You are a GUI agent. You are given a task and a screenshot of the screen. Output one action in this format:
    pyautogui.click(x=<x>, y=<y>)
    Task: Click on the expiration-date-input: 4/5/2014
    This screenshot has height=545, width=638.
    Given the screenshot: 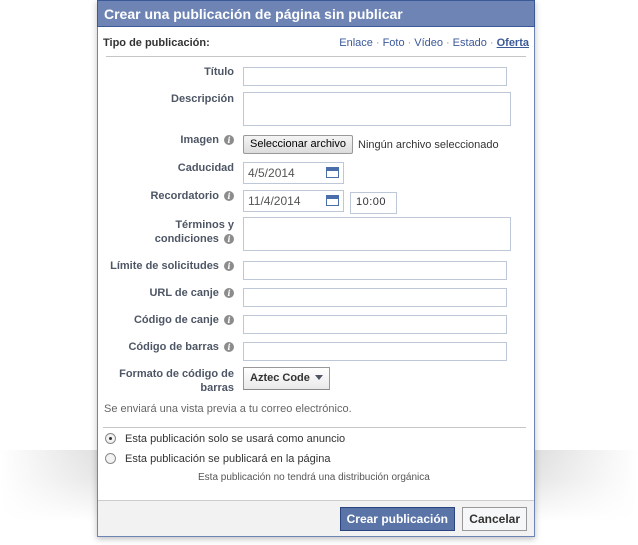 What is the action you would take?
    pyautogui.click(x=293, y=173)
    